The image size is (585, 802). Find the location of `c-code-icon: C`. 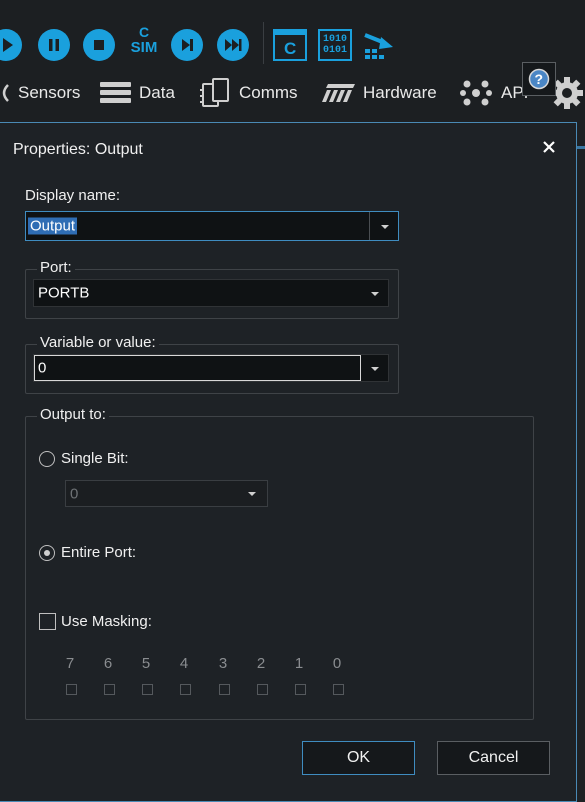

c-code-icon: C is located at coordinates (290, 47).